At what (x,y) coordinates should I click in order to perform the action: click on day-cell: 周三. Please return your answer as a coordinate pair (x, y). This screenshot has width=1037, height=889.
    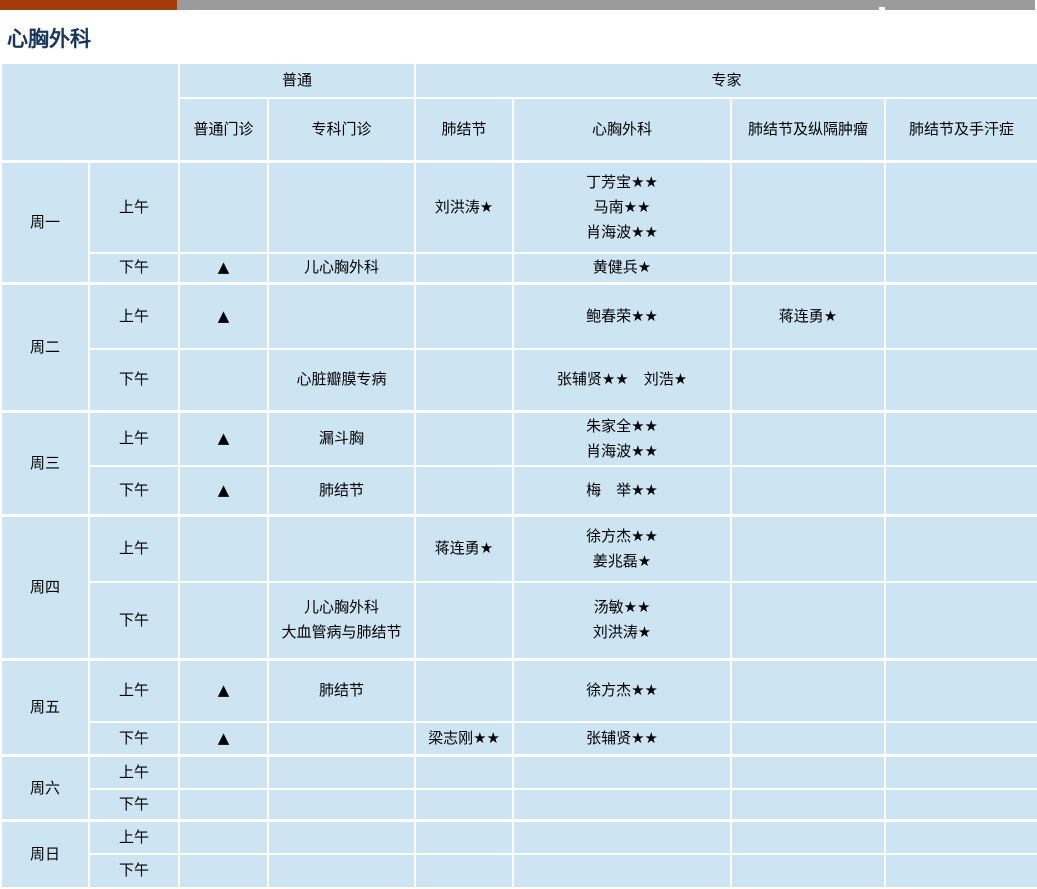
    Looking at the image, I should click on (45, 463).